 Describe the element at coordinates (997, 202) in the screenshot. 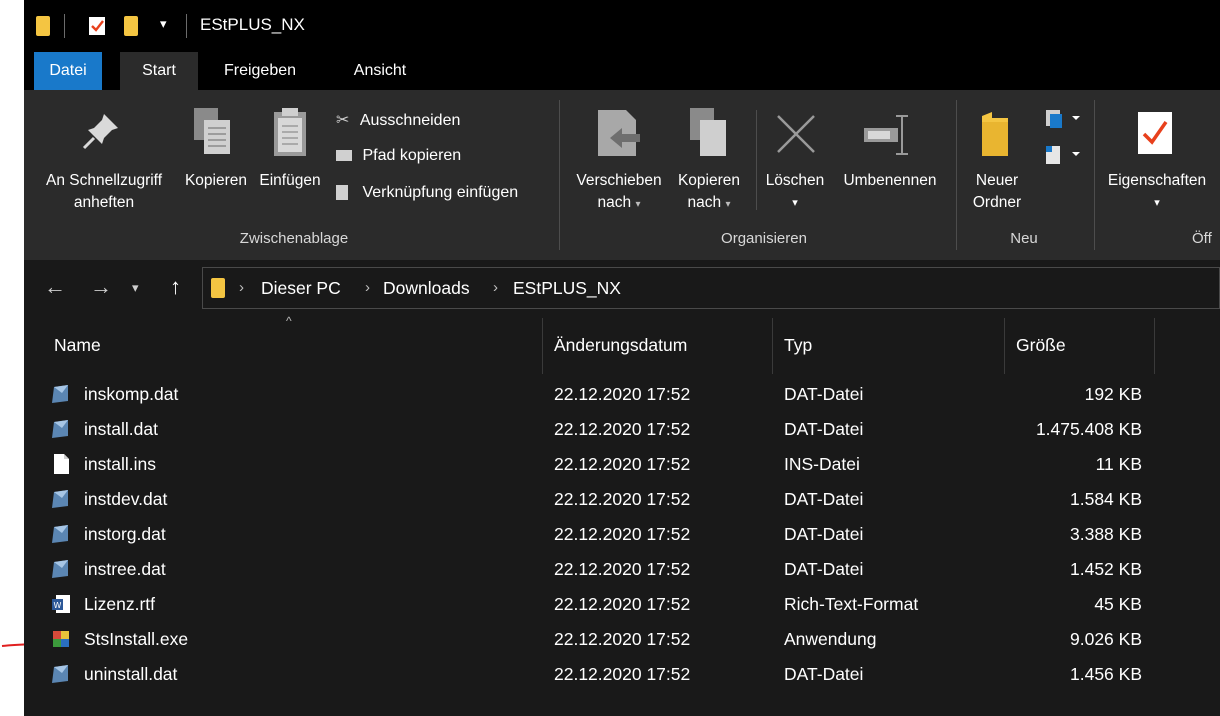

I see `new-folder-line2: Ordner` at that location.